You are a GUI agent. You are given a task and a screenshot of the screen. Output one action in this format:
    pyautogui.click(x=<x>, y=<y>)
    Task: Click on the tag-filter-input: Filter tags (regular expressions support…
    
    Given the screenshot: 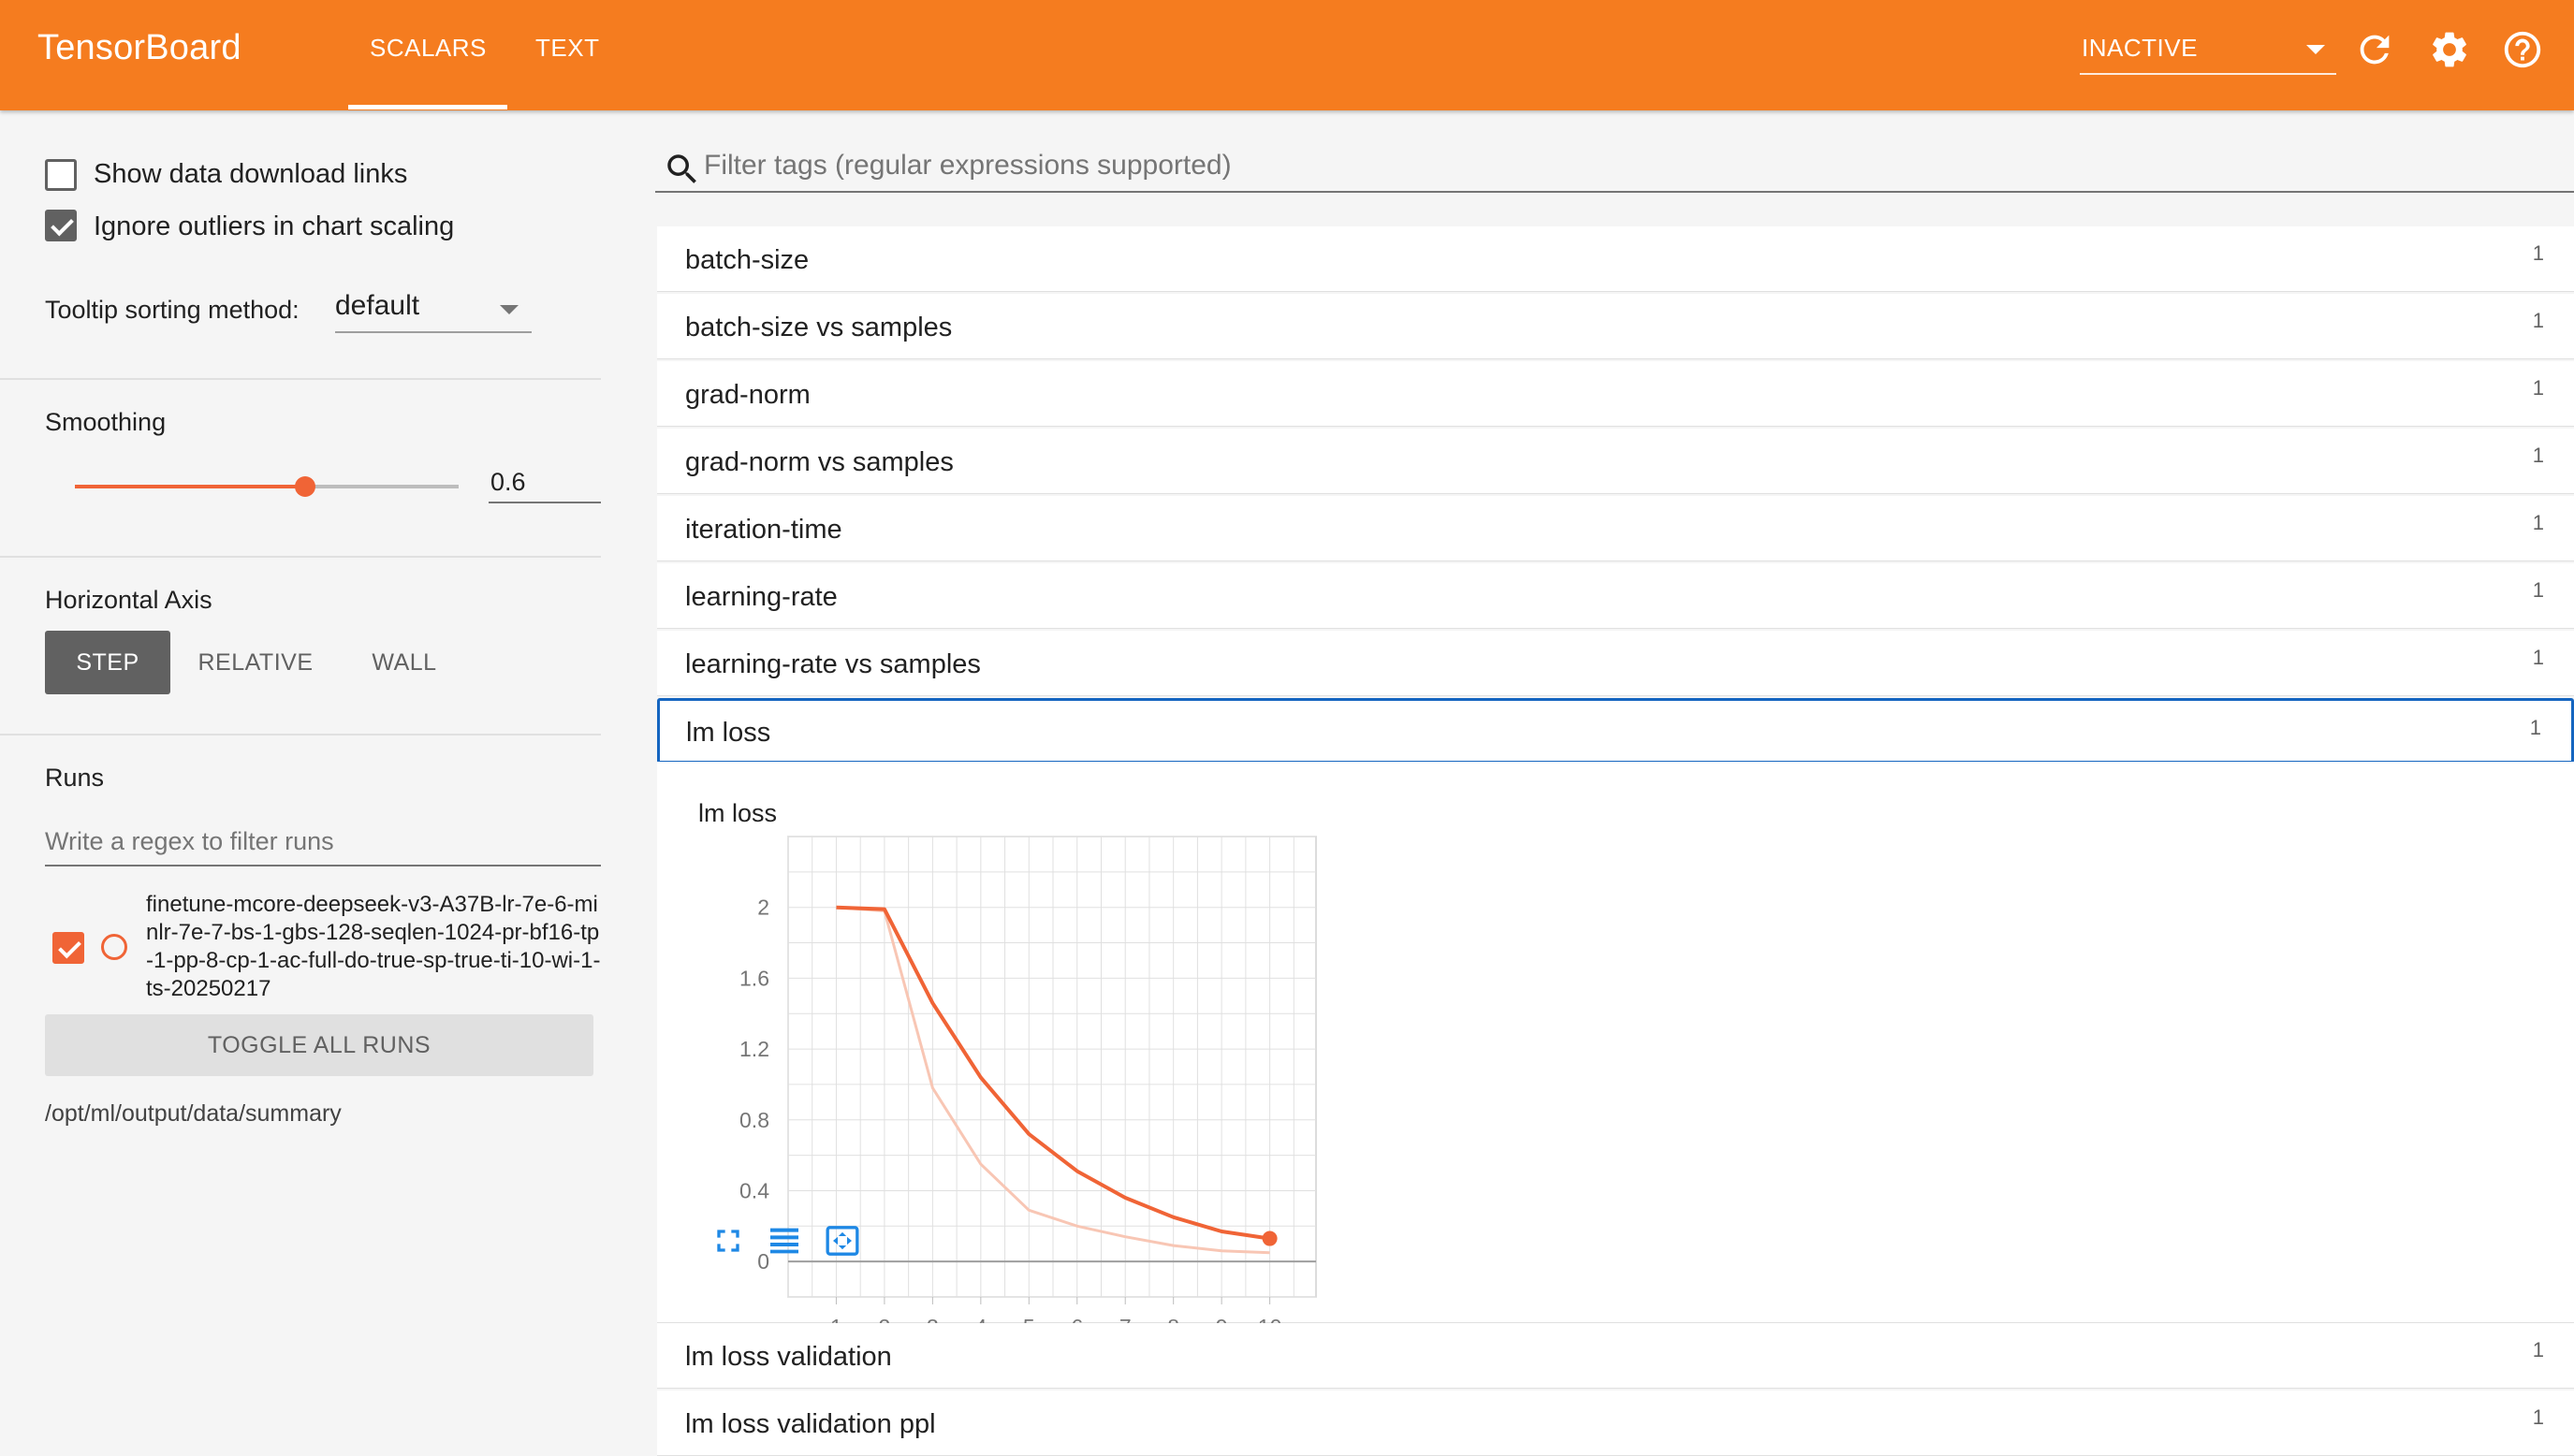 What is the action you would take?
    pyautogui.click(x=1614, y=168)
    